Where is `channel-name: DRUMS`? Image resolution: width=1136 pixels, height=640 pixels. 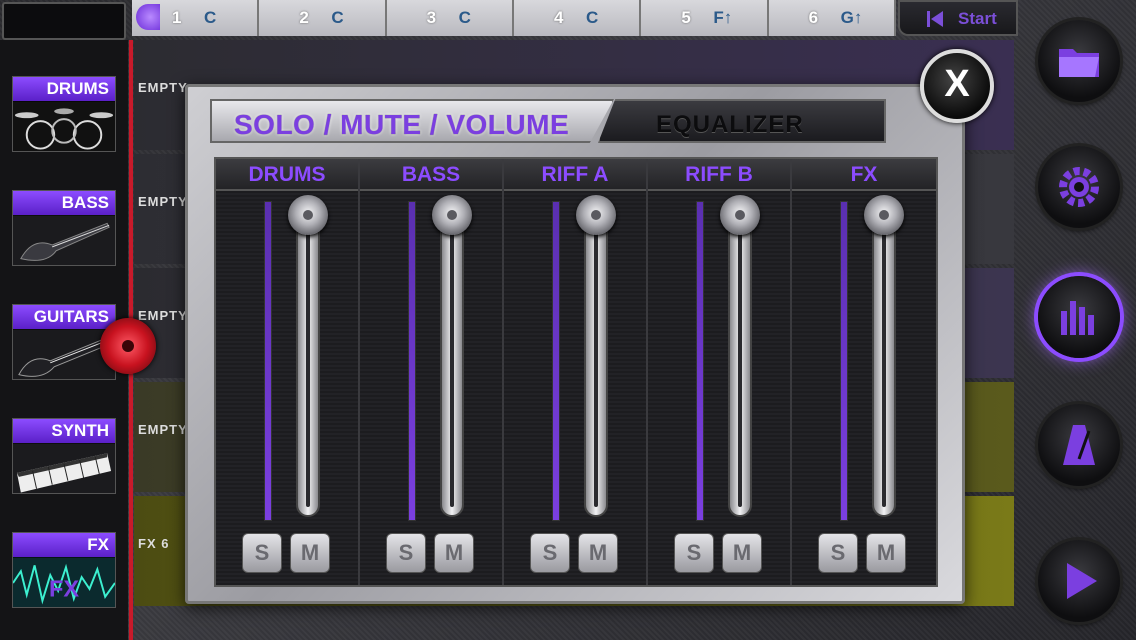 channel-name: DRUMS is located at coordinates (287, 174).